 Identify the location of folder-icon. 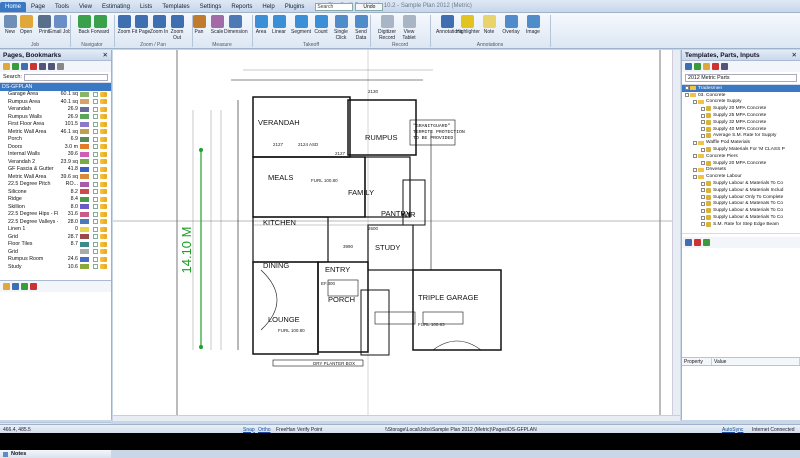
(706, 66).